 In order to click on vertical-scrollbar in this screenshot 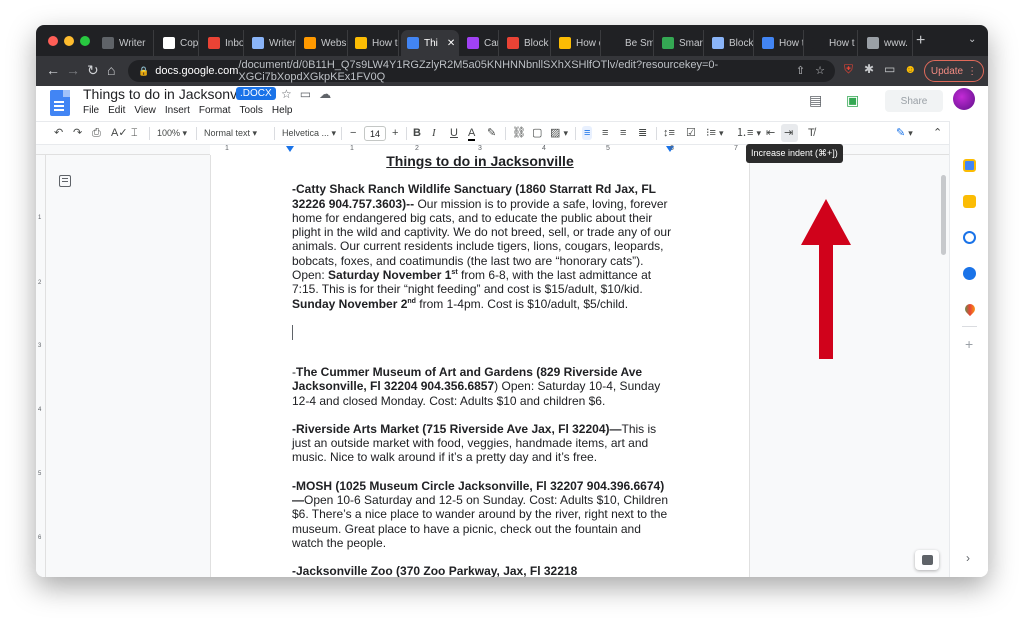, I will do `click(943, 215)`.